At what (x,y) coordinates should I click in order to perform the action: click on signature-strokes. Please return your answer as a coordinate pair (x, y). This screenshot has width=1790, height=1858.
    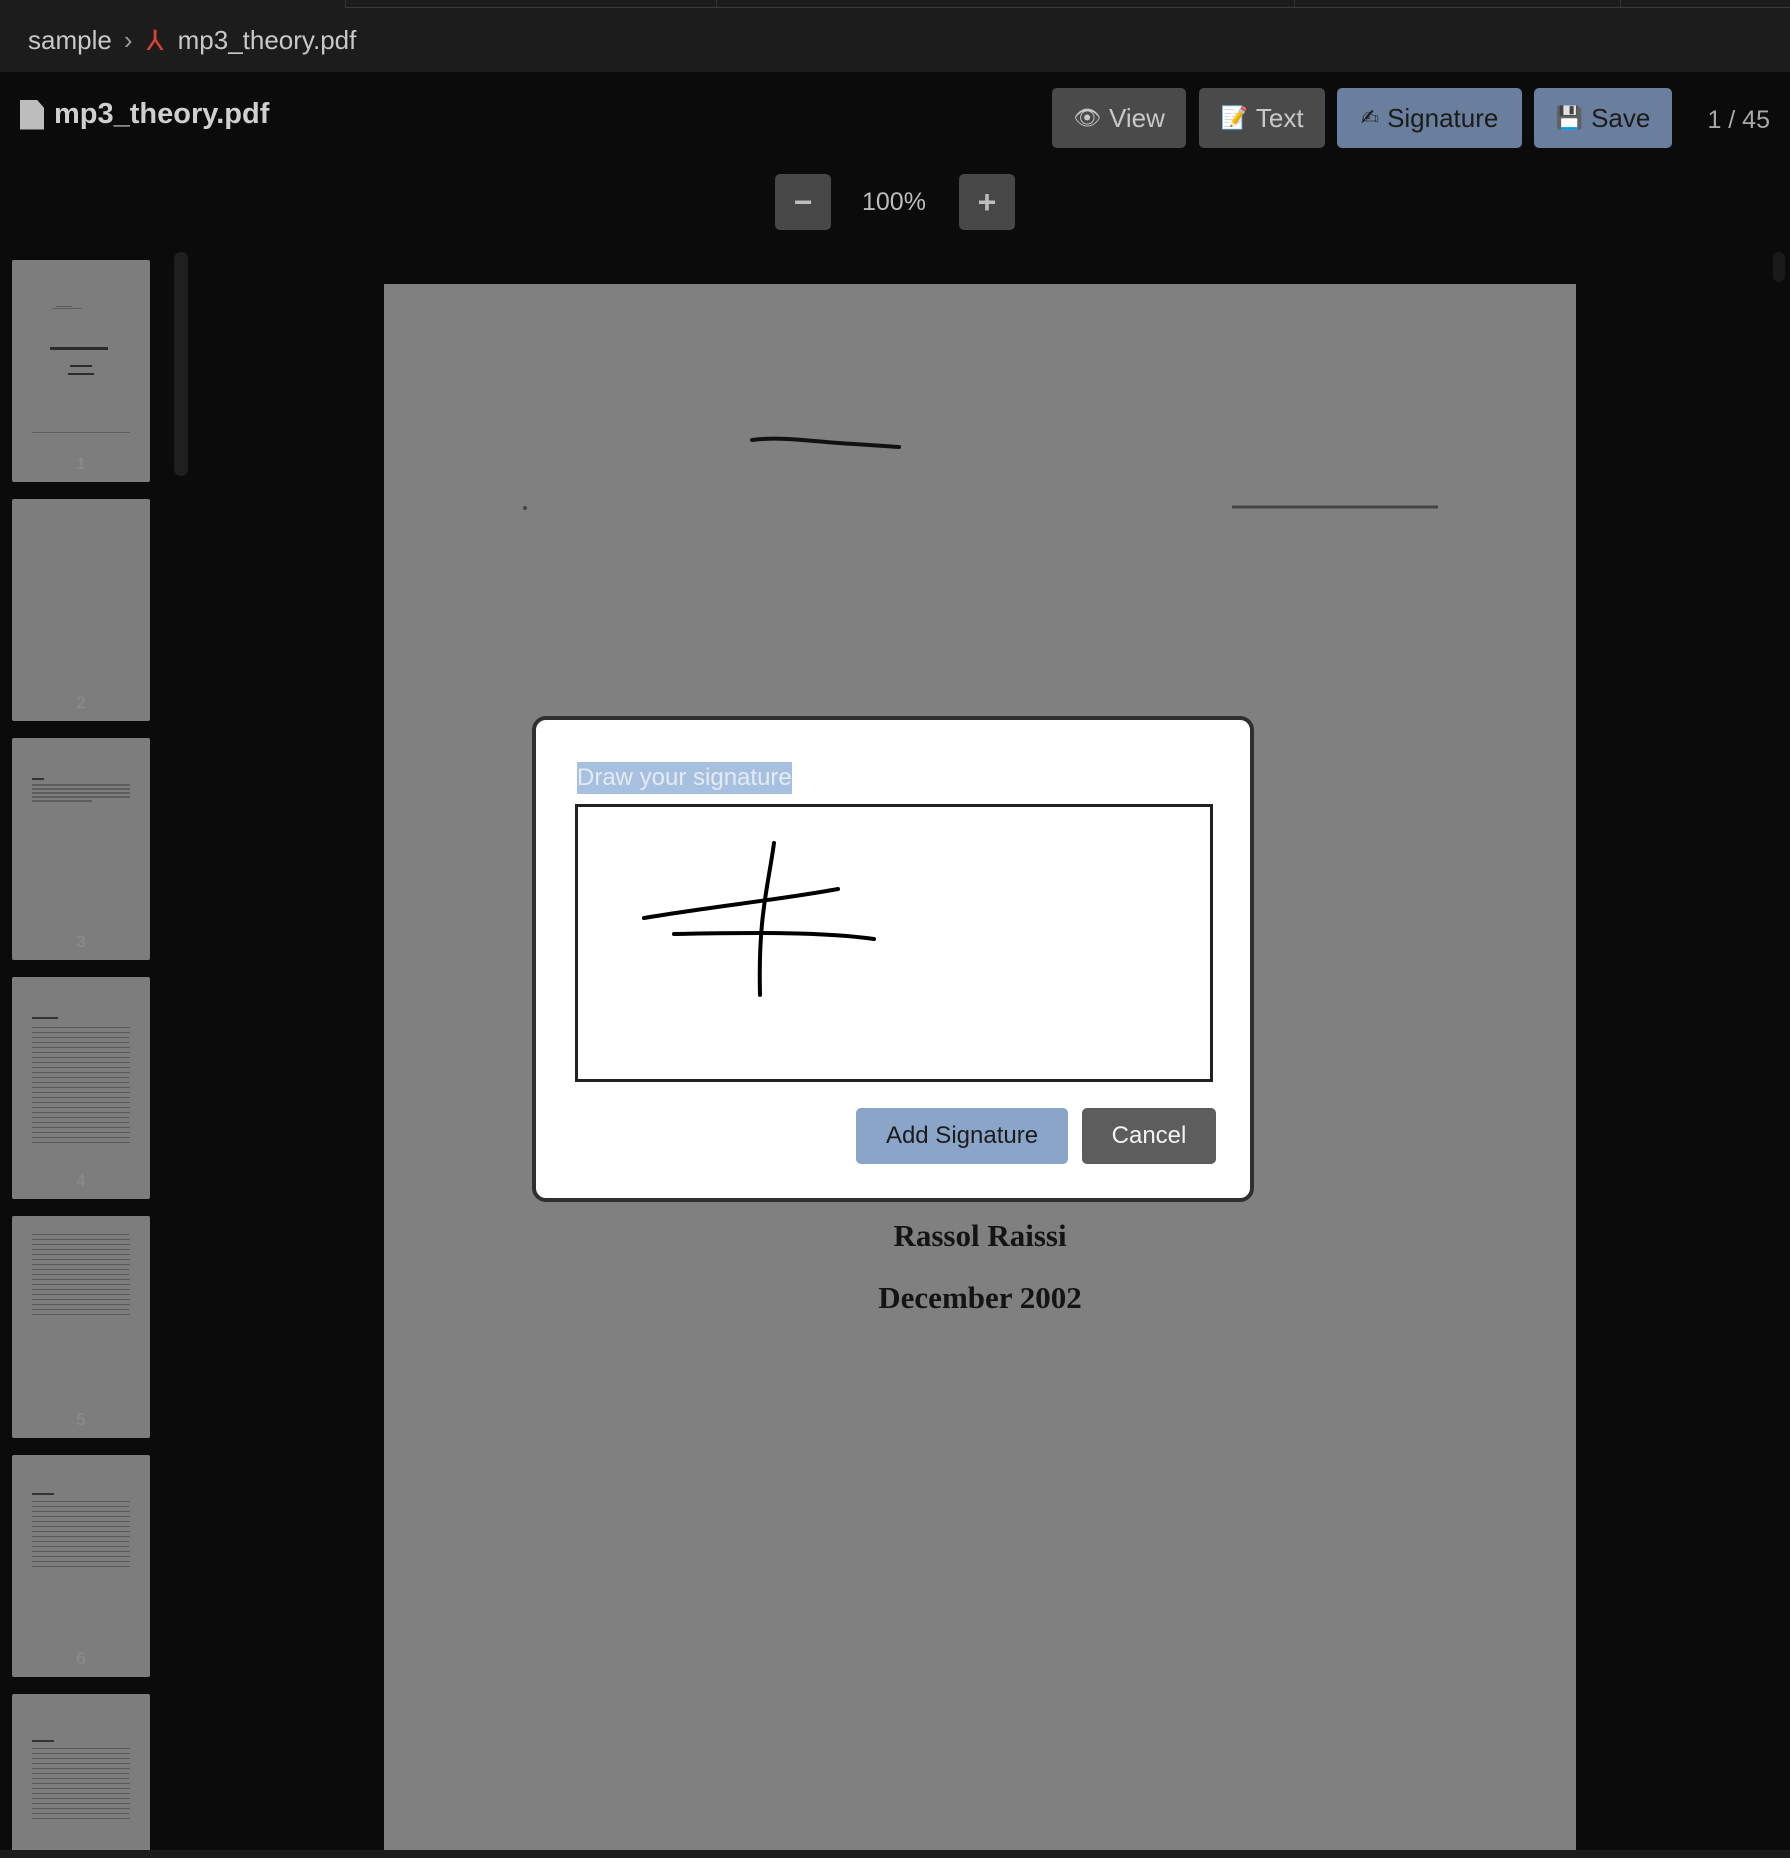
    Looking at the image, I should click on (759, 919).